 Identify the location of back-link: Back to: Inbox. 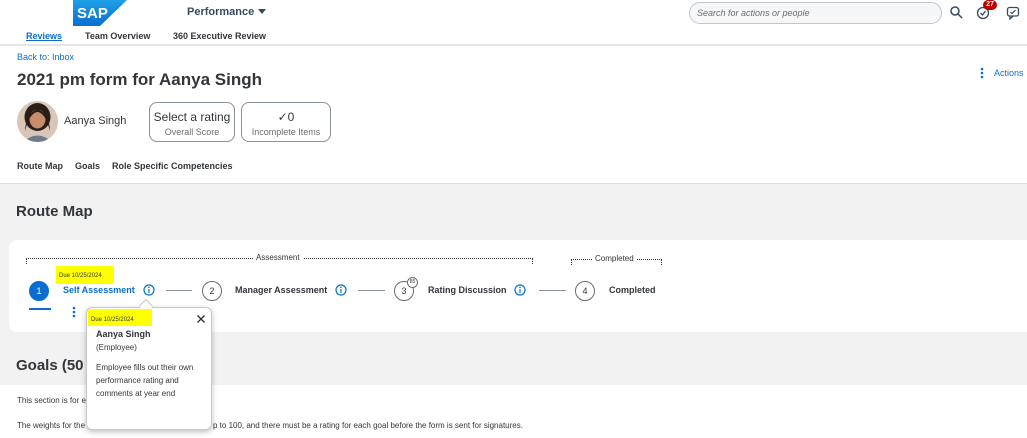
(45, 57).